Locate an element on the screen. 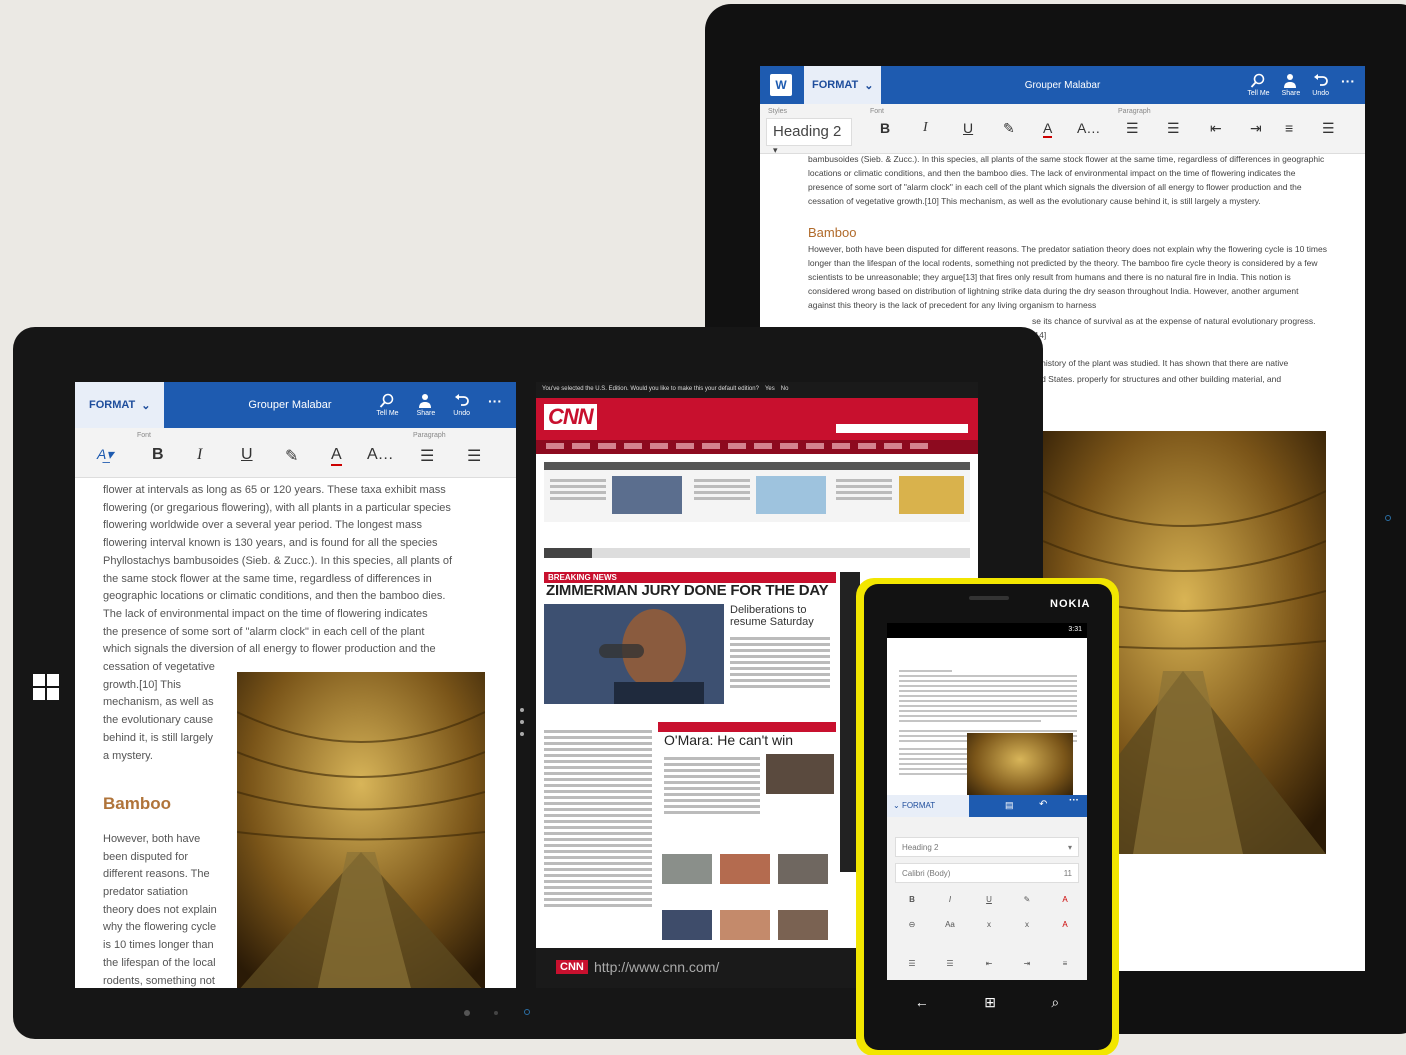 The height and width of the screenshot is (1055, 1406). view-icon: ▤ is located at coordinates (1009, 805).